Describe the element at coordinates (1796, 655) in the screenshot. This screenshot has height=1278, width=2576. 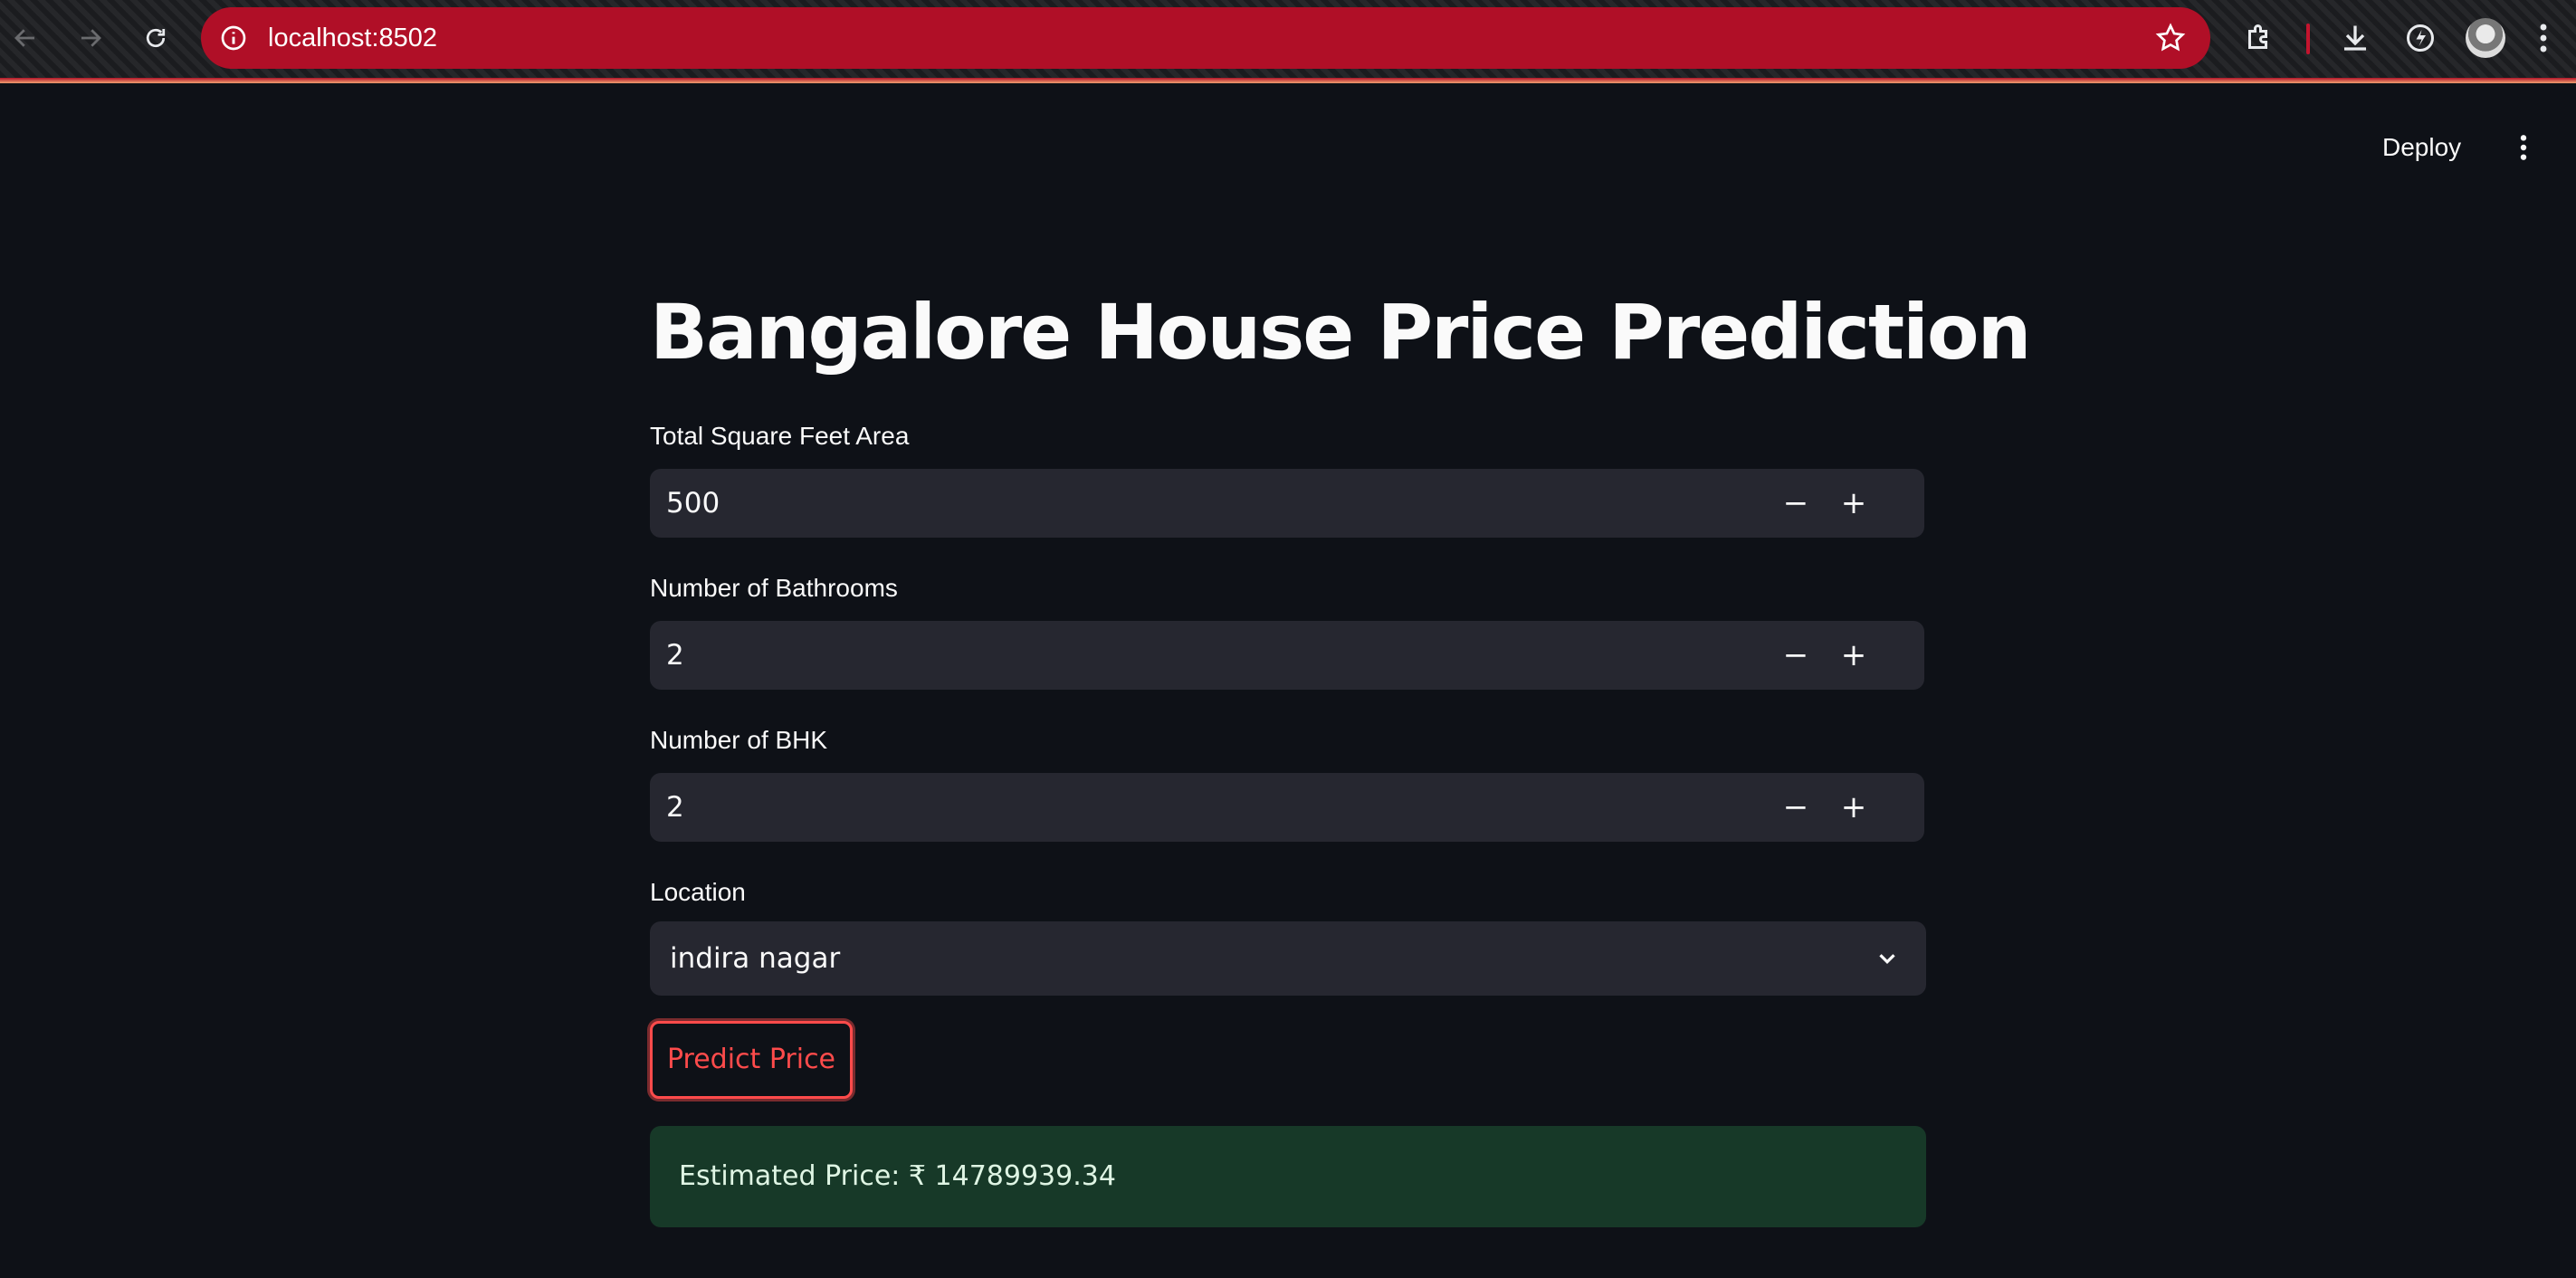
I see `bathrooms-decrement-button: −` at that location.